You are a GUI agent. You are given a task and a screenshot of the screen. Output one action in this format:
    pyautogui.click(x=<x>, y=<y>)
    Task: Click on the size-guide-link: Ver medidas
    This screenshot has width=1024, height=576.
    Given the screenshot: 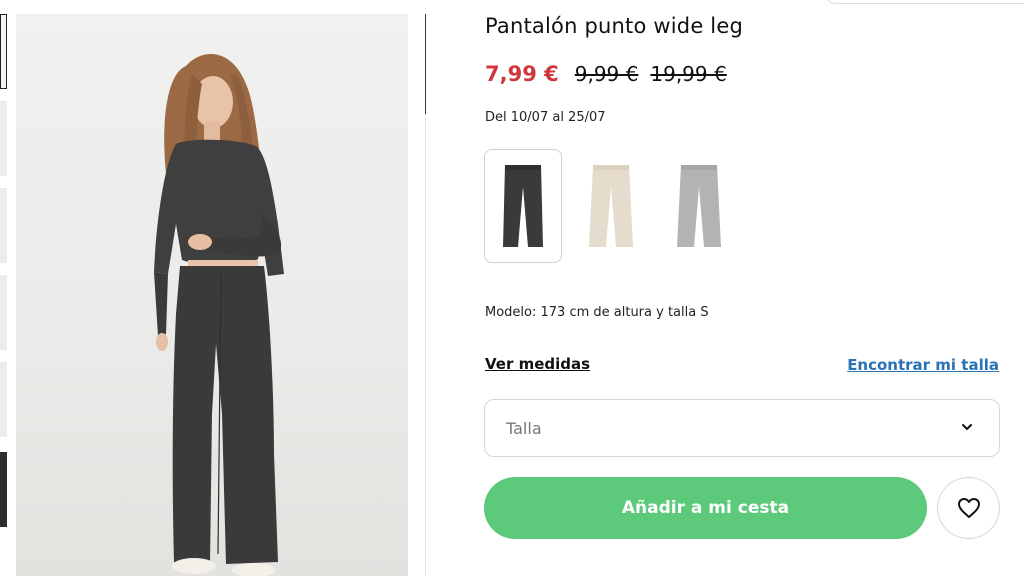 What is the action you would take?
    pyautogui.click(x=537, y=364)
    